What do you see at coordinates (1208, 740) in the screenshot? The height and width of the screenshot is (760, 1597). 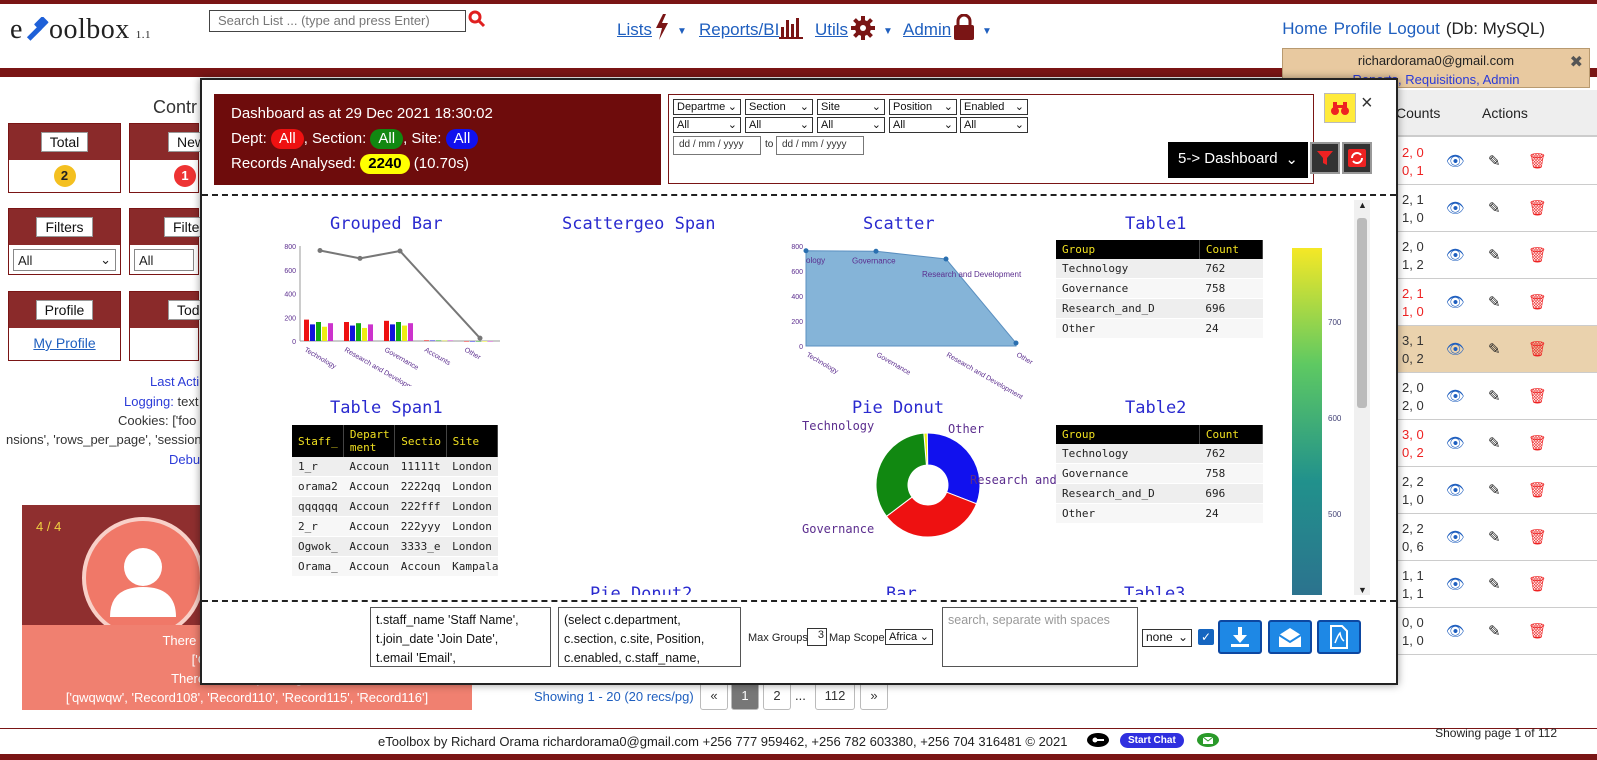 I see `mail-icon` at bounding box center [1208, 740].